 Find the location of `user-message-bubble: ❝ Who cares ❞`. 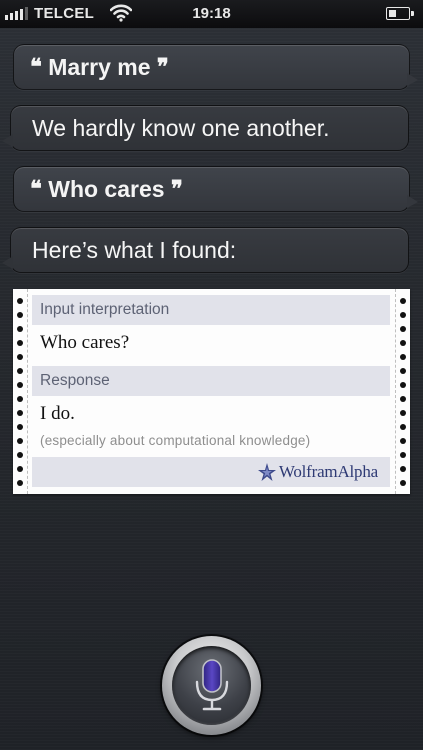

user-message-bubble: ❝ Who cares ❞ is located at coordinates (215, 189).